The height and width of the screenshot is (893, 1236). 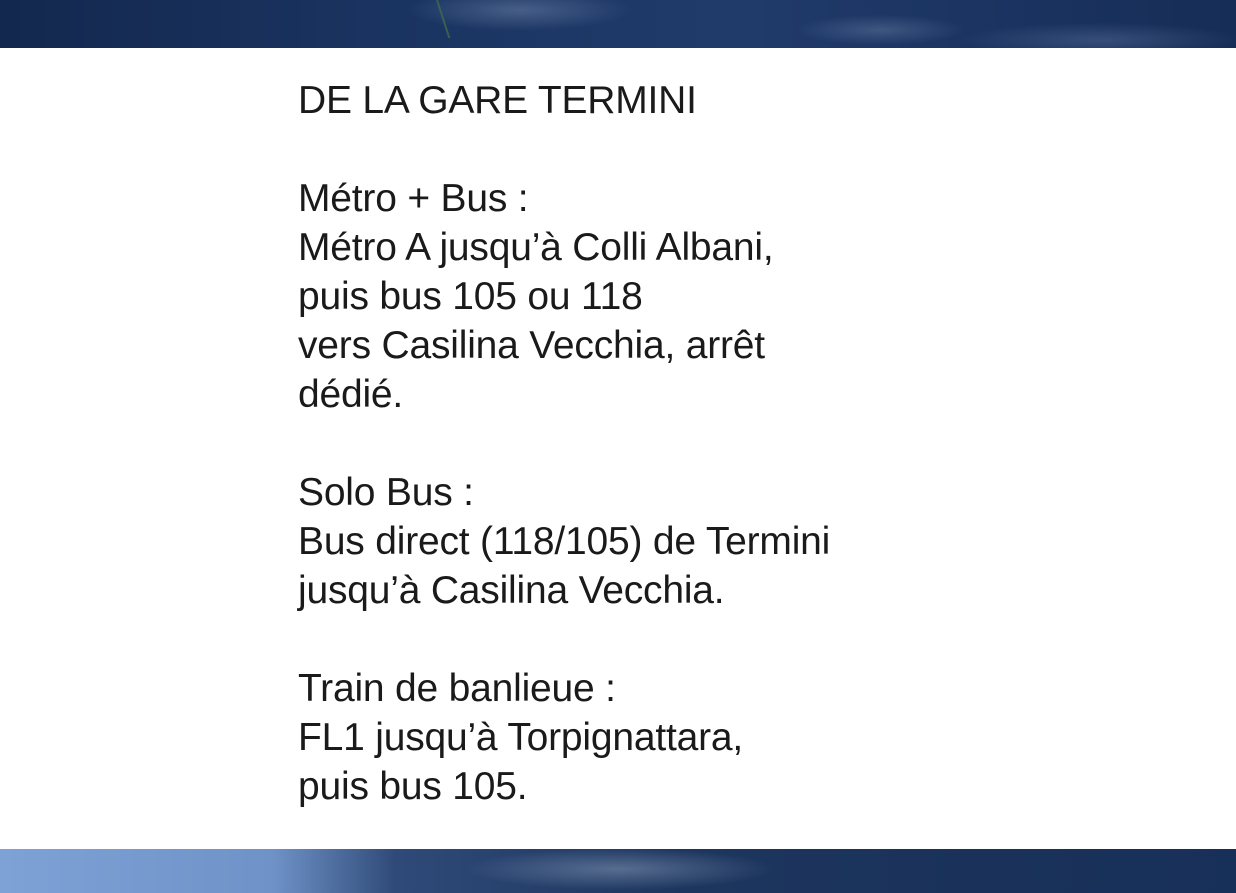 I want to click on bottom-background-band, so click(x=618, y=871).